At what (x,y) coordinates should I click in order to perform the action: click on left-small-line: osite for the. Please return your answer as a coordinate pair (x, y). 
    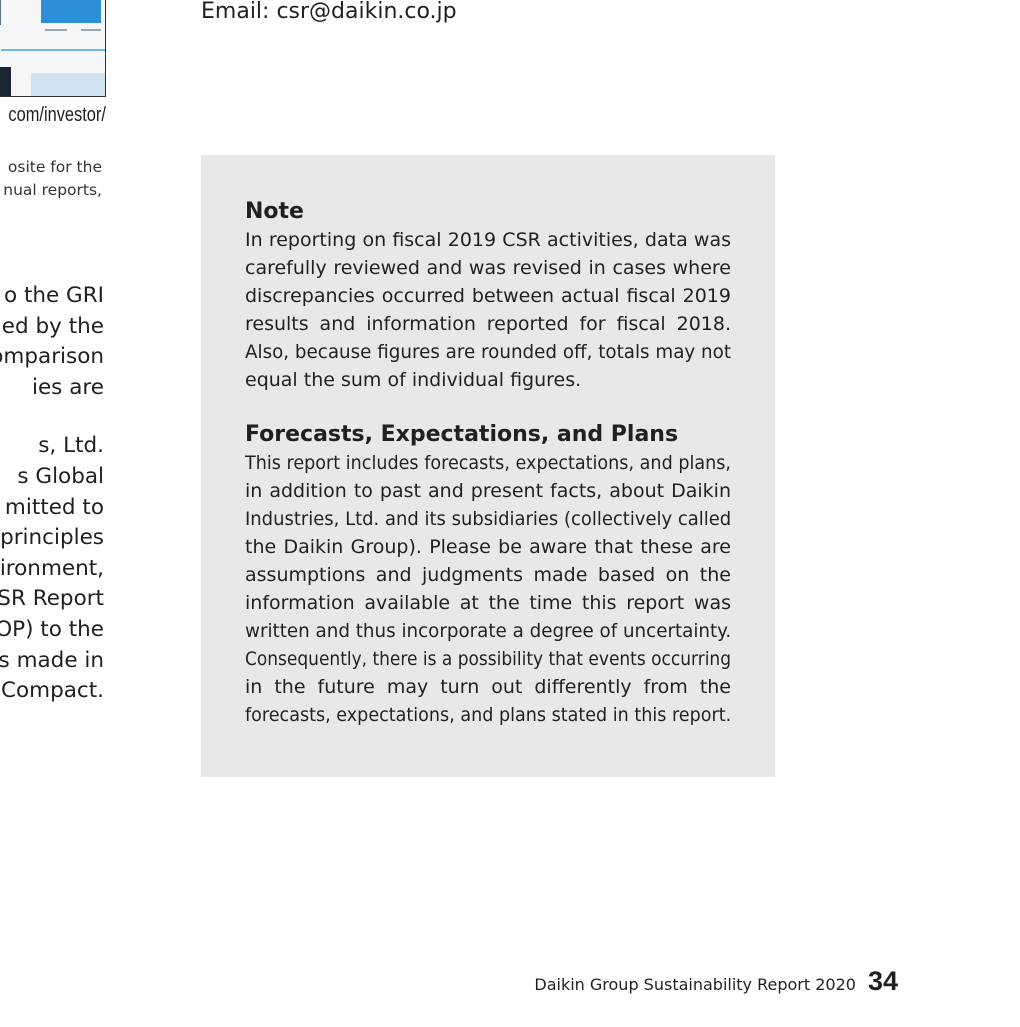
    Looking at the image, I should click on (54, 167).